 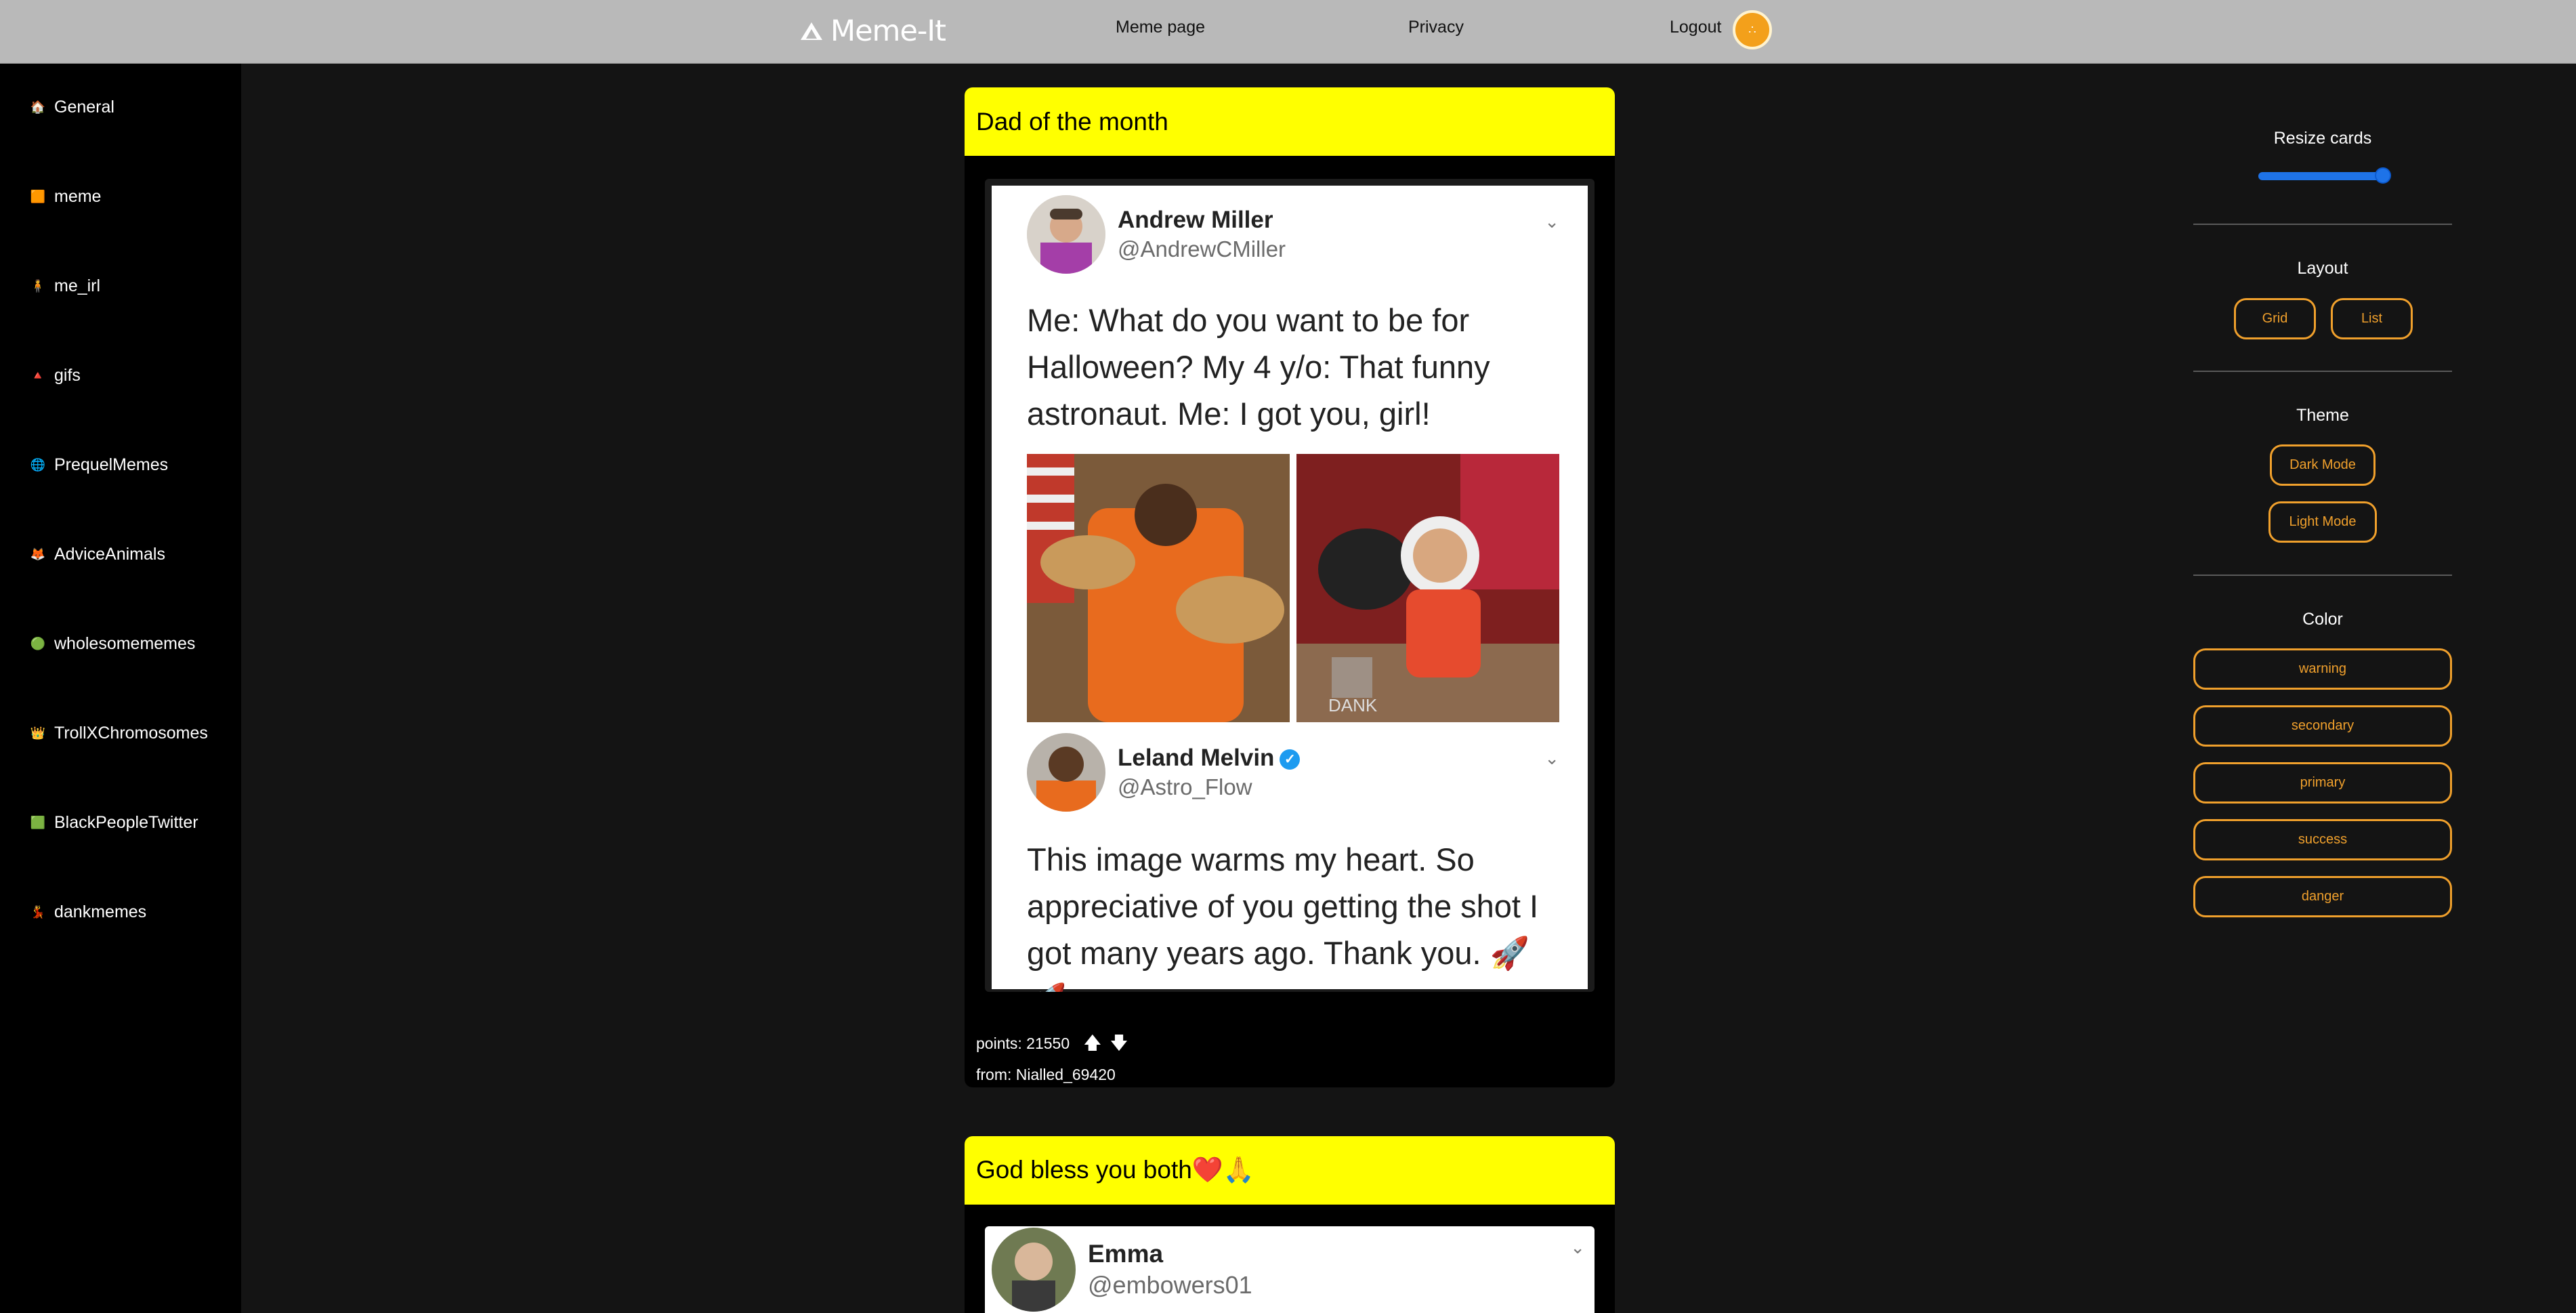 I want to click on sidebar-item-gifs: 🔺 gifs, so click(x=56, y=375).